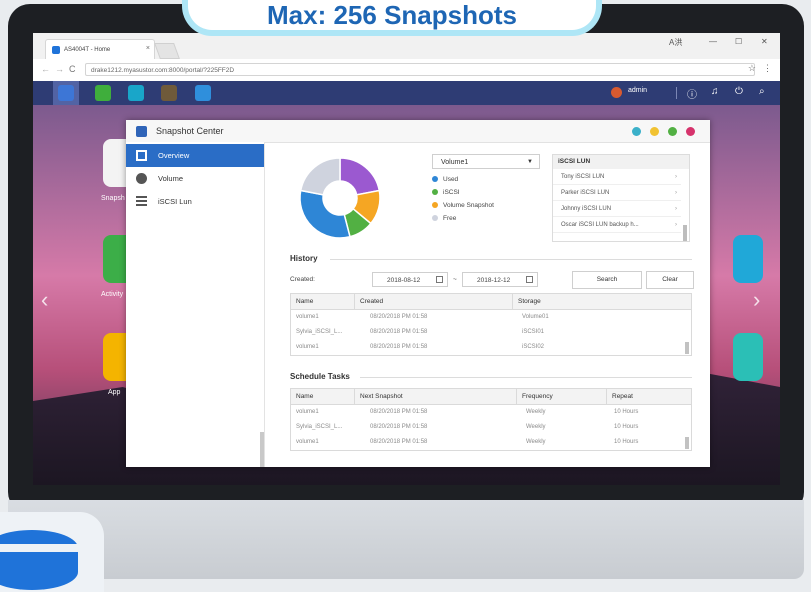 The height and width of the screenshot is (592, 811). I want to click on column-header: Next Snapshot, so click(436, 396).